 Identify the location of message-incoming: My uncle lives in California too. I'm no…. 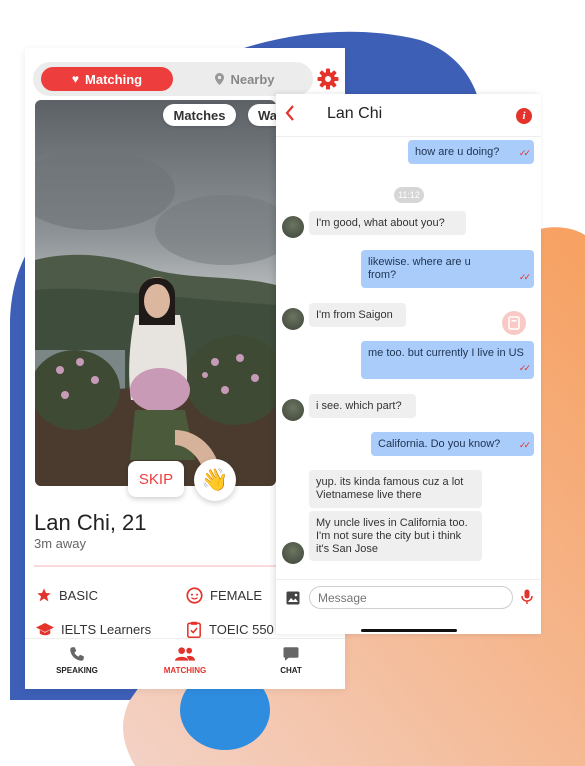
(395, 536).